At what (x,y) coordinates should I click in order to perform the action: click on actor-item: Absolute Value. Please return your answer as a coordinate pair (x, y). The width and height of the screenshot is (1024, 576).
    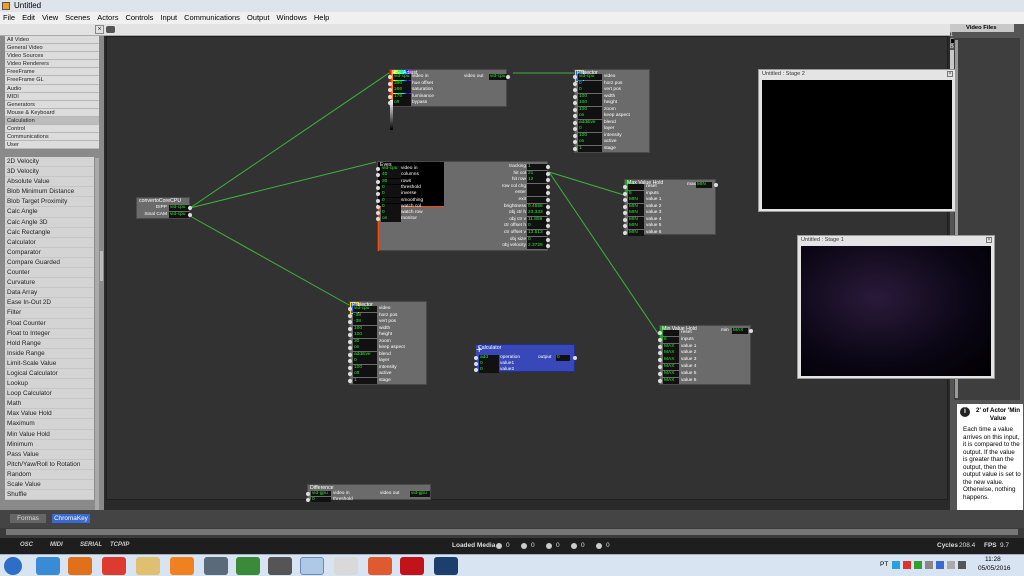
    Looking at the image, I should click on (49, 182).